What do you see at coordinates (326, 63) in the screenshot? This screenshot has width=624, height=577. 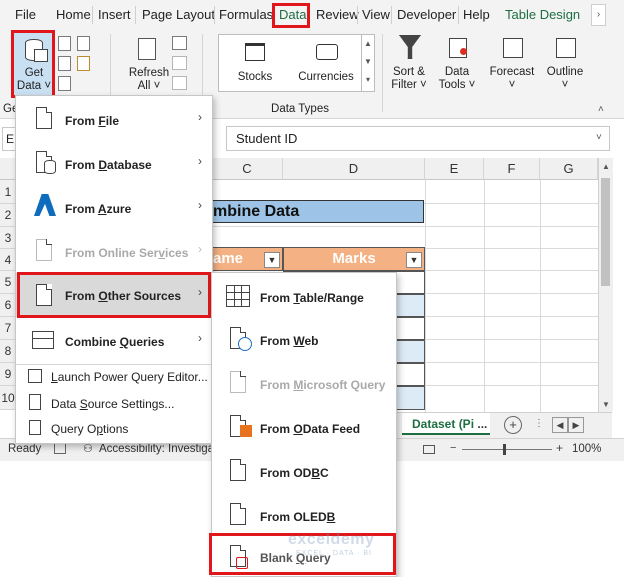 I see `currencies-button: Currencies` at bounding box center [326, 63].